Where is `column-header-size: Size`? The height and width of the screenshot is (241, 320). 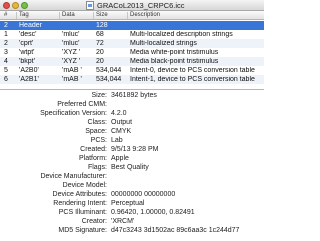
column-header-size: Size is located at coordinates (102, 15).